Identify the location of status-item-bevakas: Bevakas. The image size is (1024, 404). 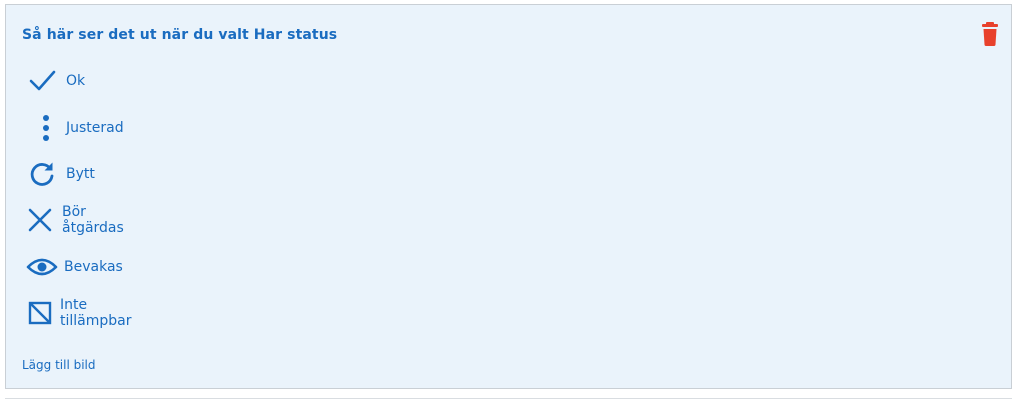
(74, 267).